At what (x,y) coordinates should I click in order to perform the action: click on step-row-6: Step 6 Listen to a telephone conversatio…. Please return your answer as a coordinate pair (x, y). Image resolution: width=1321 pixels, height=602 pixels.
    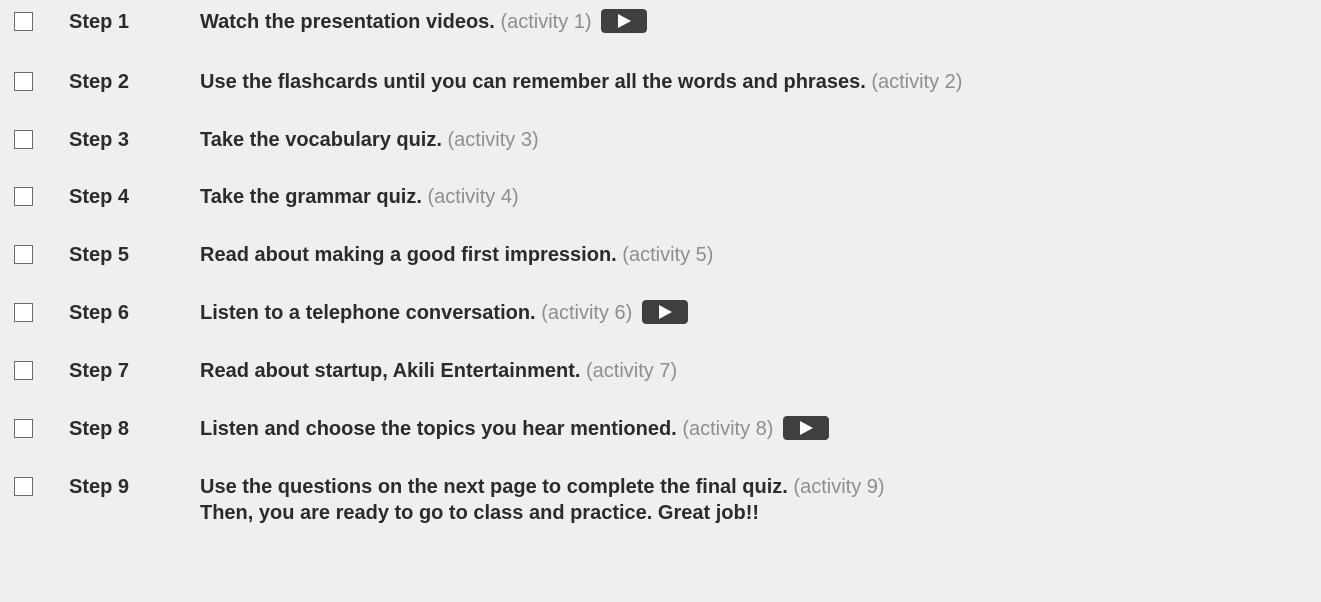
    Looking at the image, I should click on (660, 313).